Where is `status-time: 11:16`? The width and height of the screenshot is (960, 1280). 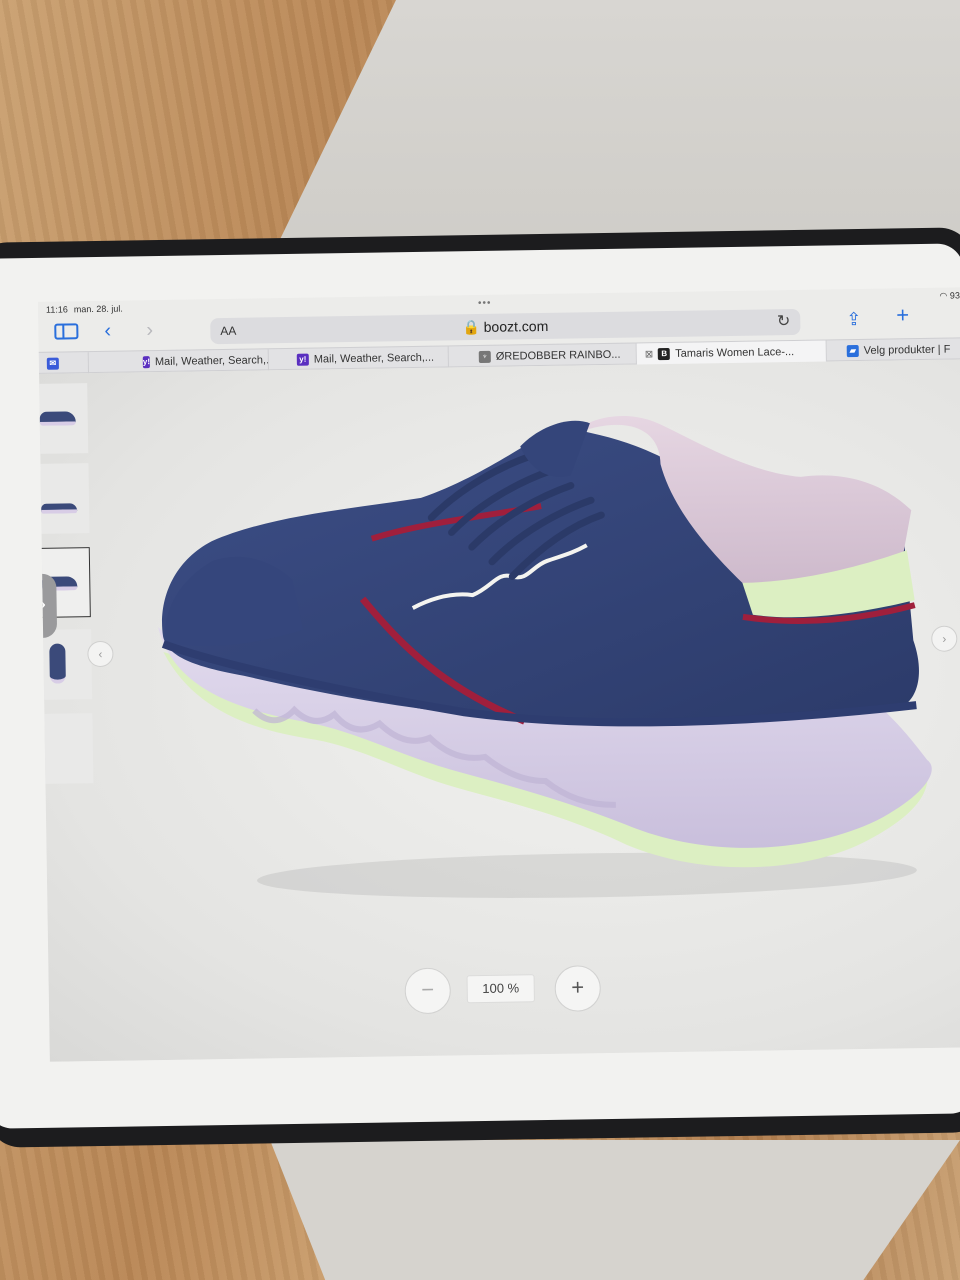
status-time: 11:16 is located at coordinates (56, 309).